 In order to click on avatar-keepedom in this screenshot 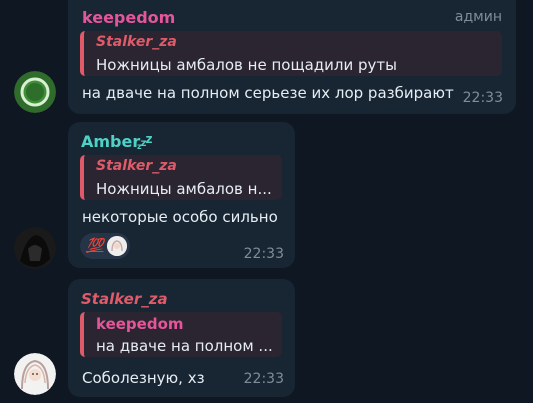, I will do `click(35, 92)`.